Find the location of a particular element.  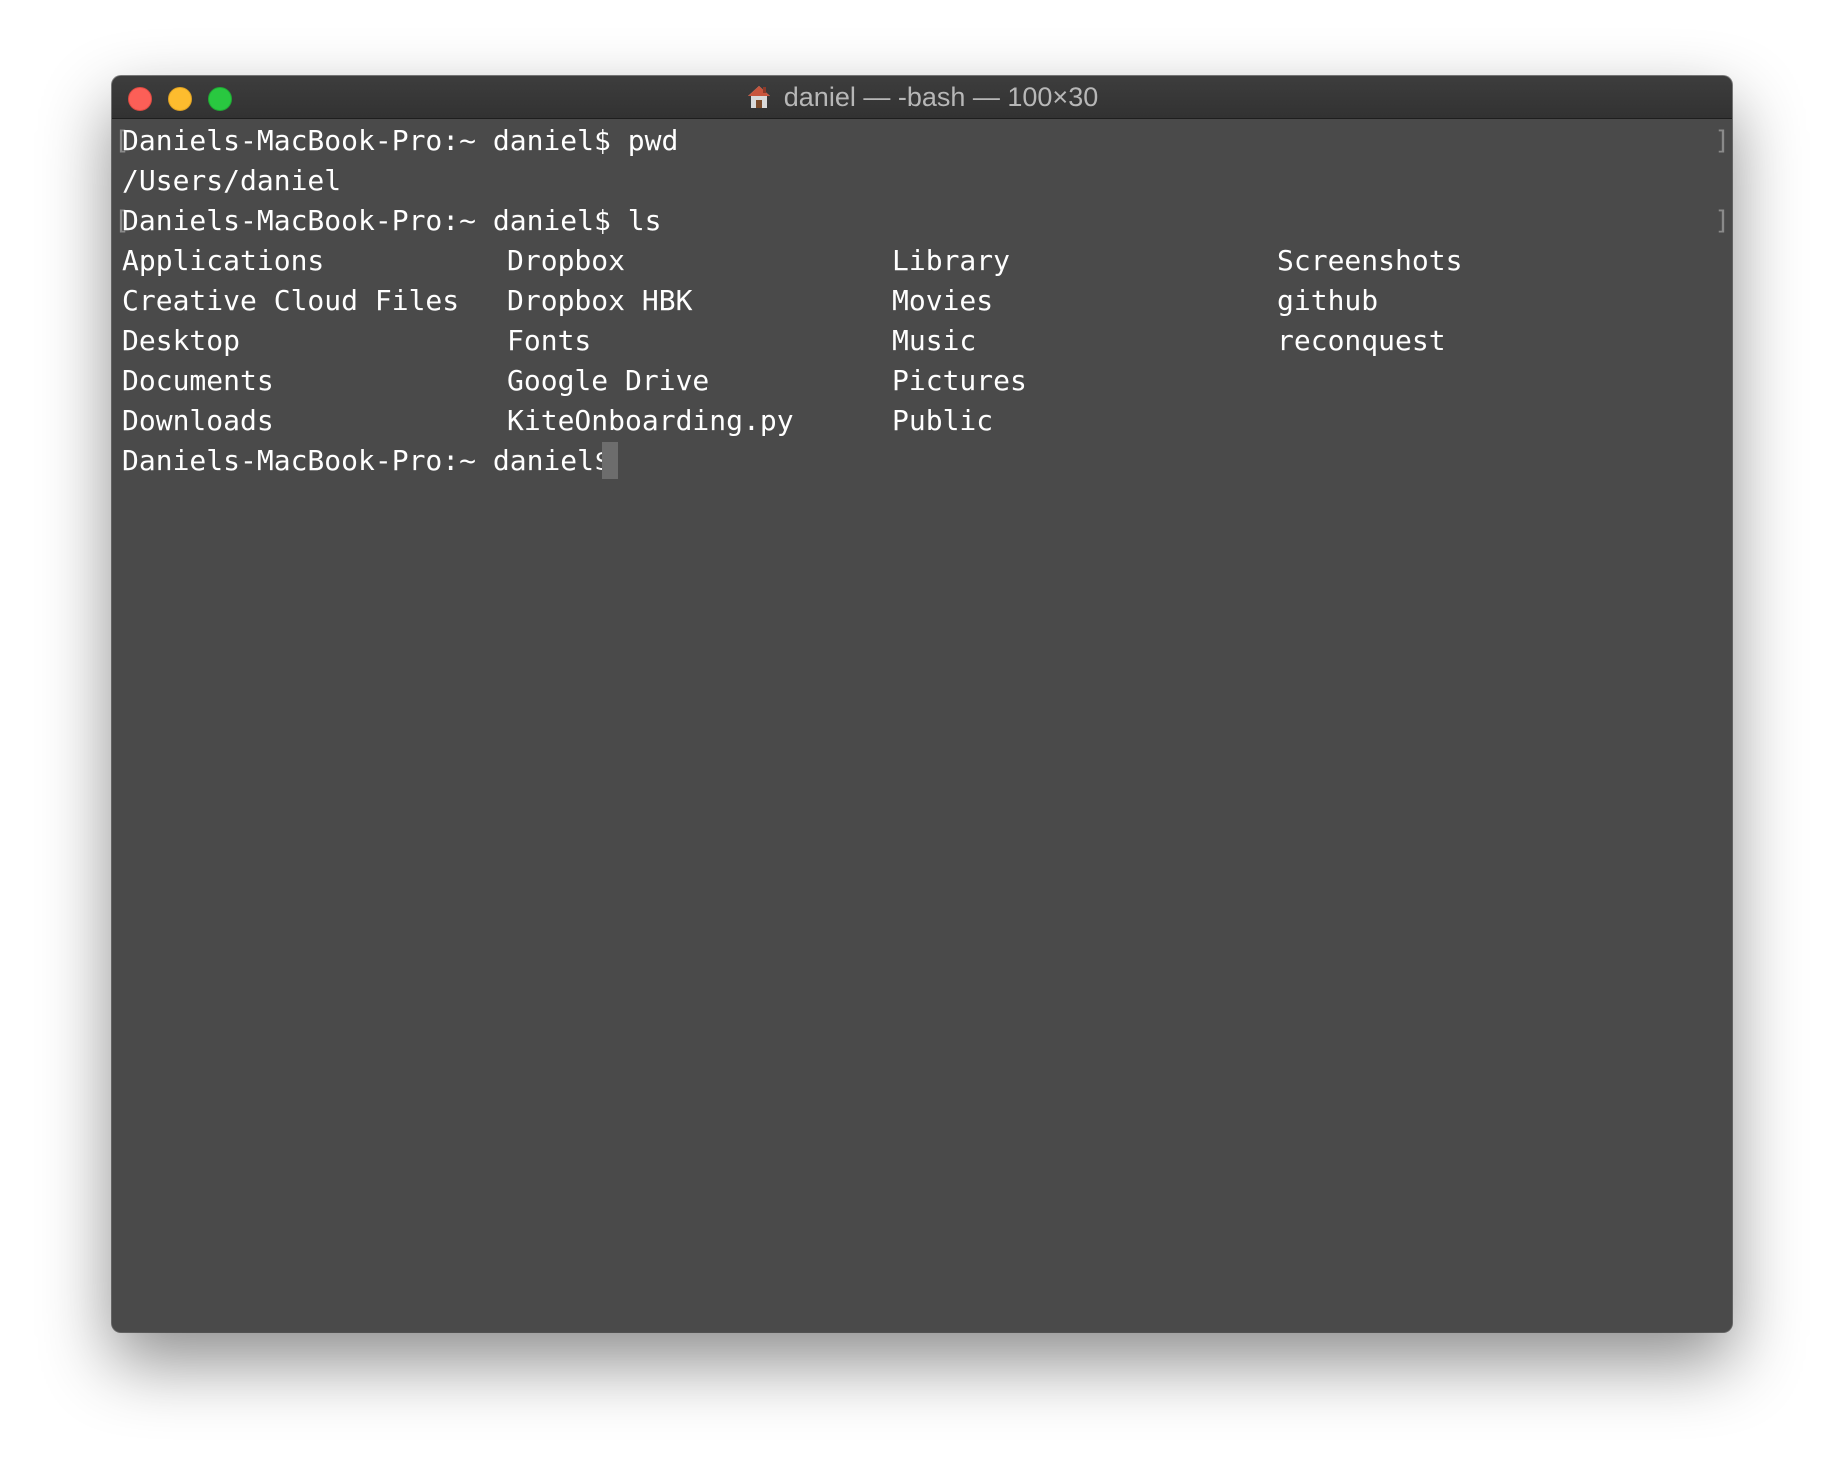

ls-entry: Downloads is located at coordinates (198, 420).